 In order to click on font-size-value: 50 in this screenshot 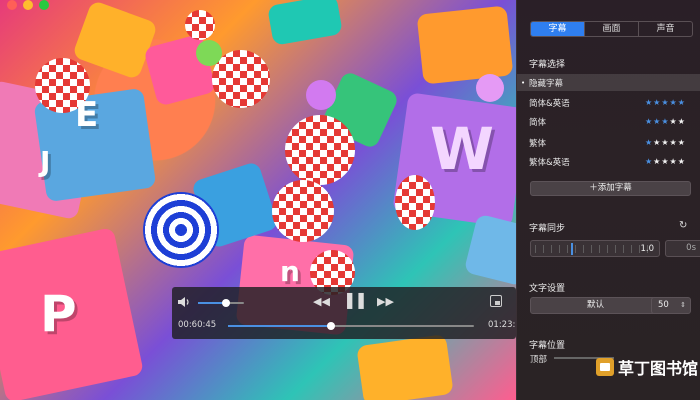, I will do `click(663, 305)`.